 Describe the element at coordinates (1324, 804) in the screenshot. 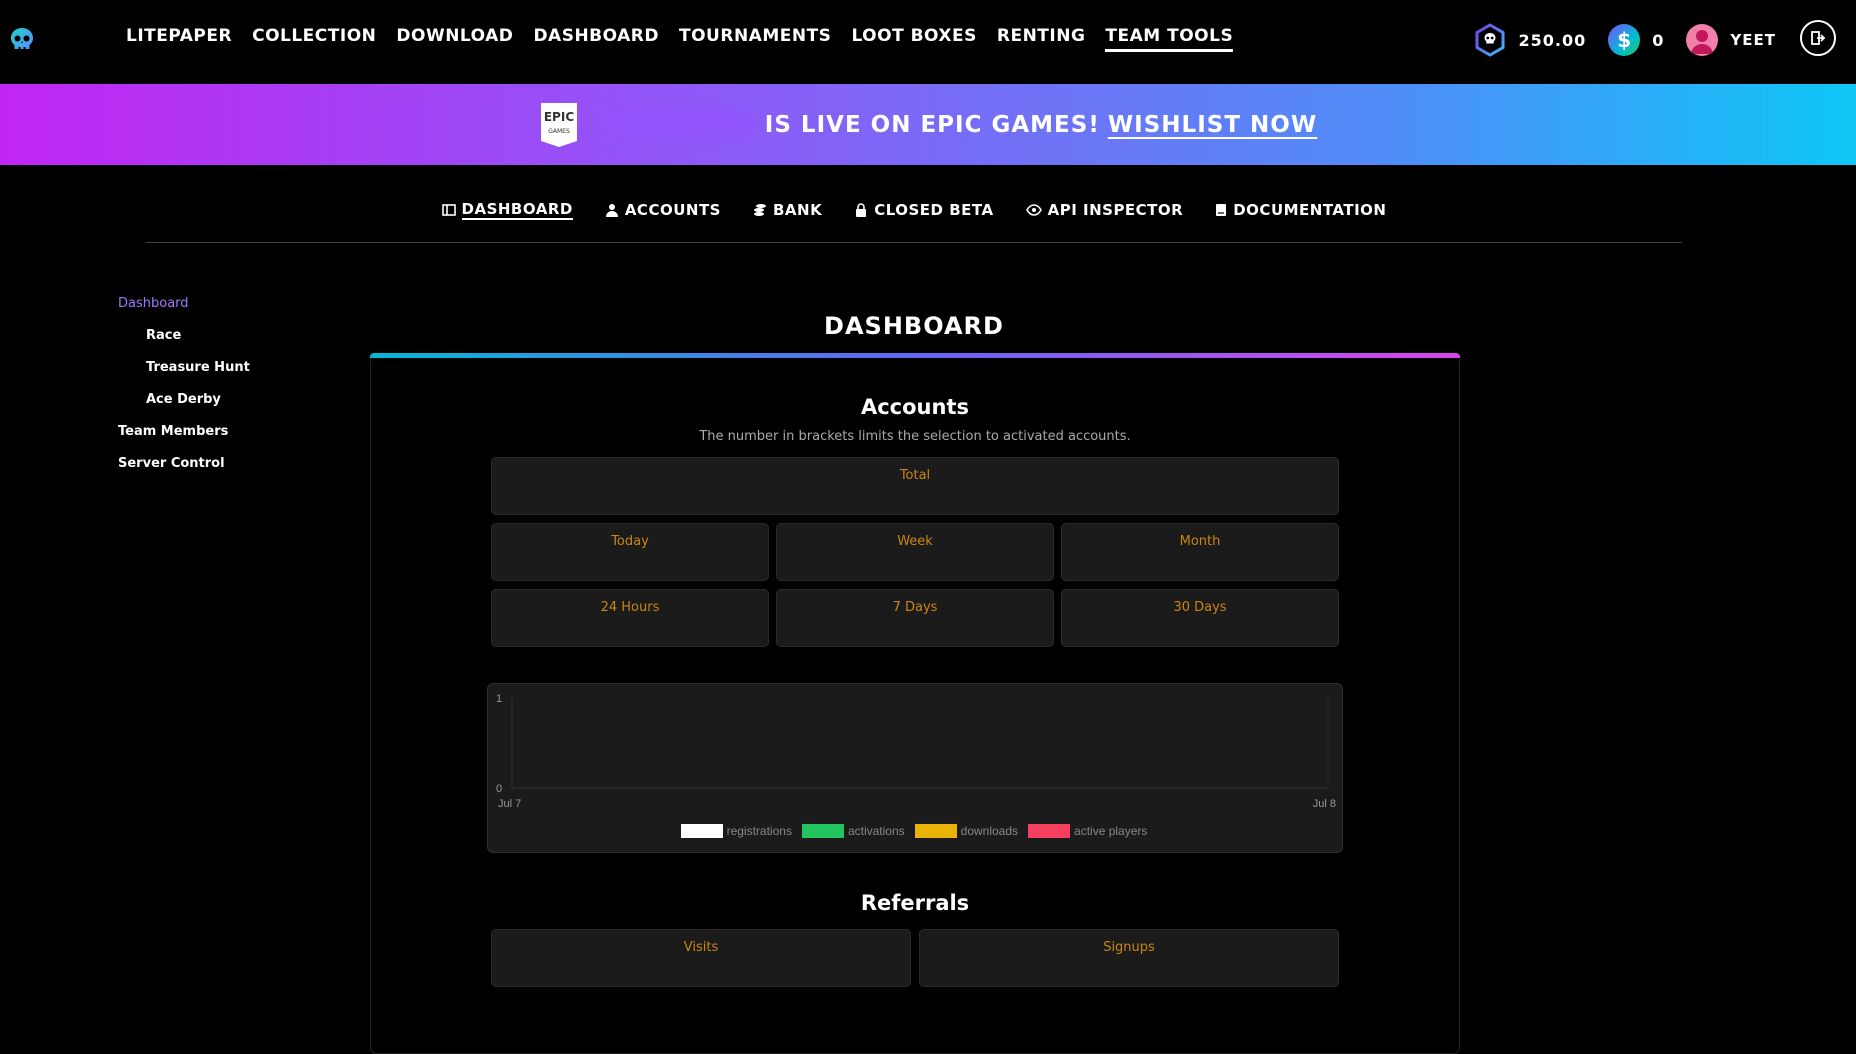

I see `x-tick-label: Jul 8` at that location.